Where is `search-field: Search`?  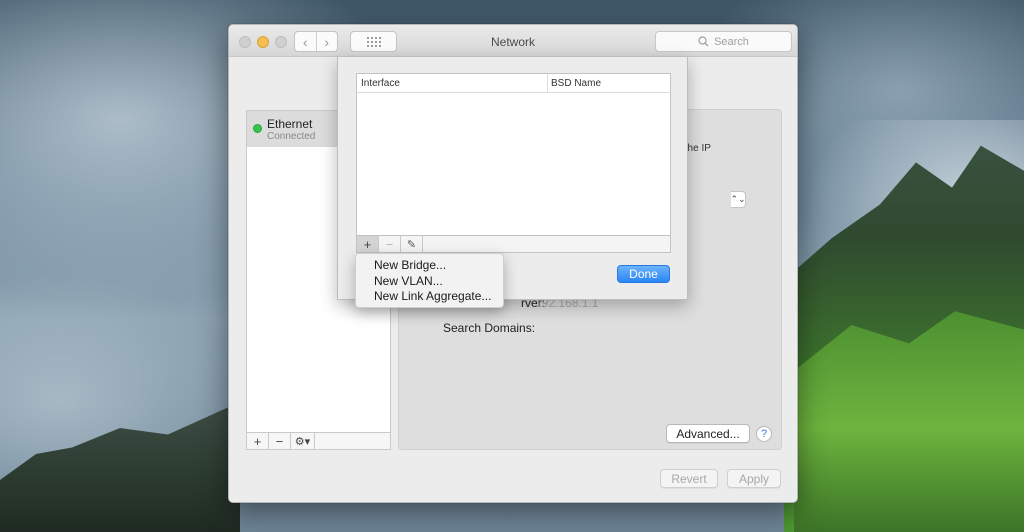 search-field: Search is located at coordinates (723, 41).